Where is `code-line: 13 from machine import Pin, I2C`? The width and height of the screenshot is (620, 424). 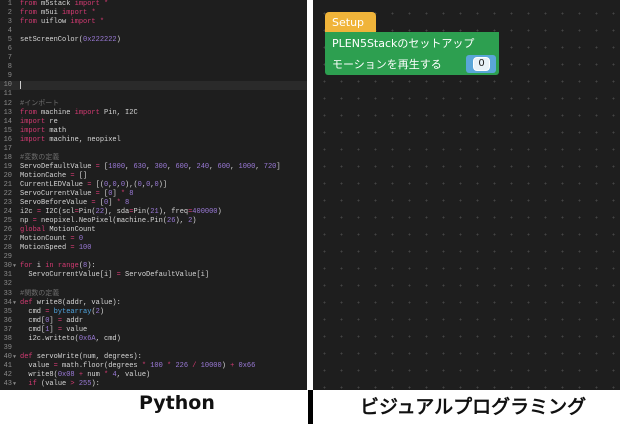 code-line: 13 from machine import Pin, I2C is located at coordinates (153, 113).